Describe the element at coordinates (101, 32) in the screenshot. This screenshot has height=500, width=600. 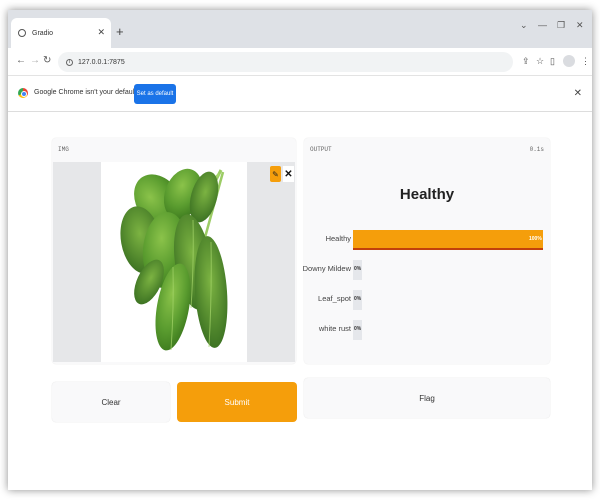
I see `close-tab-icon: ✕` at that location.